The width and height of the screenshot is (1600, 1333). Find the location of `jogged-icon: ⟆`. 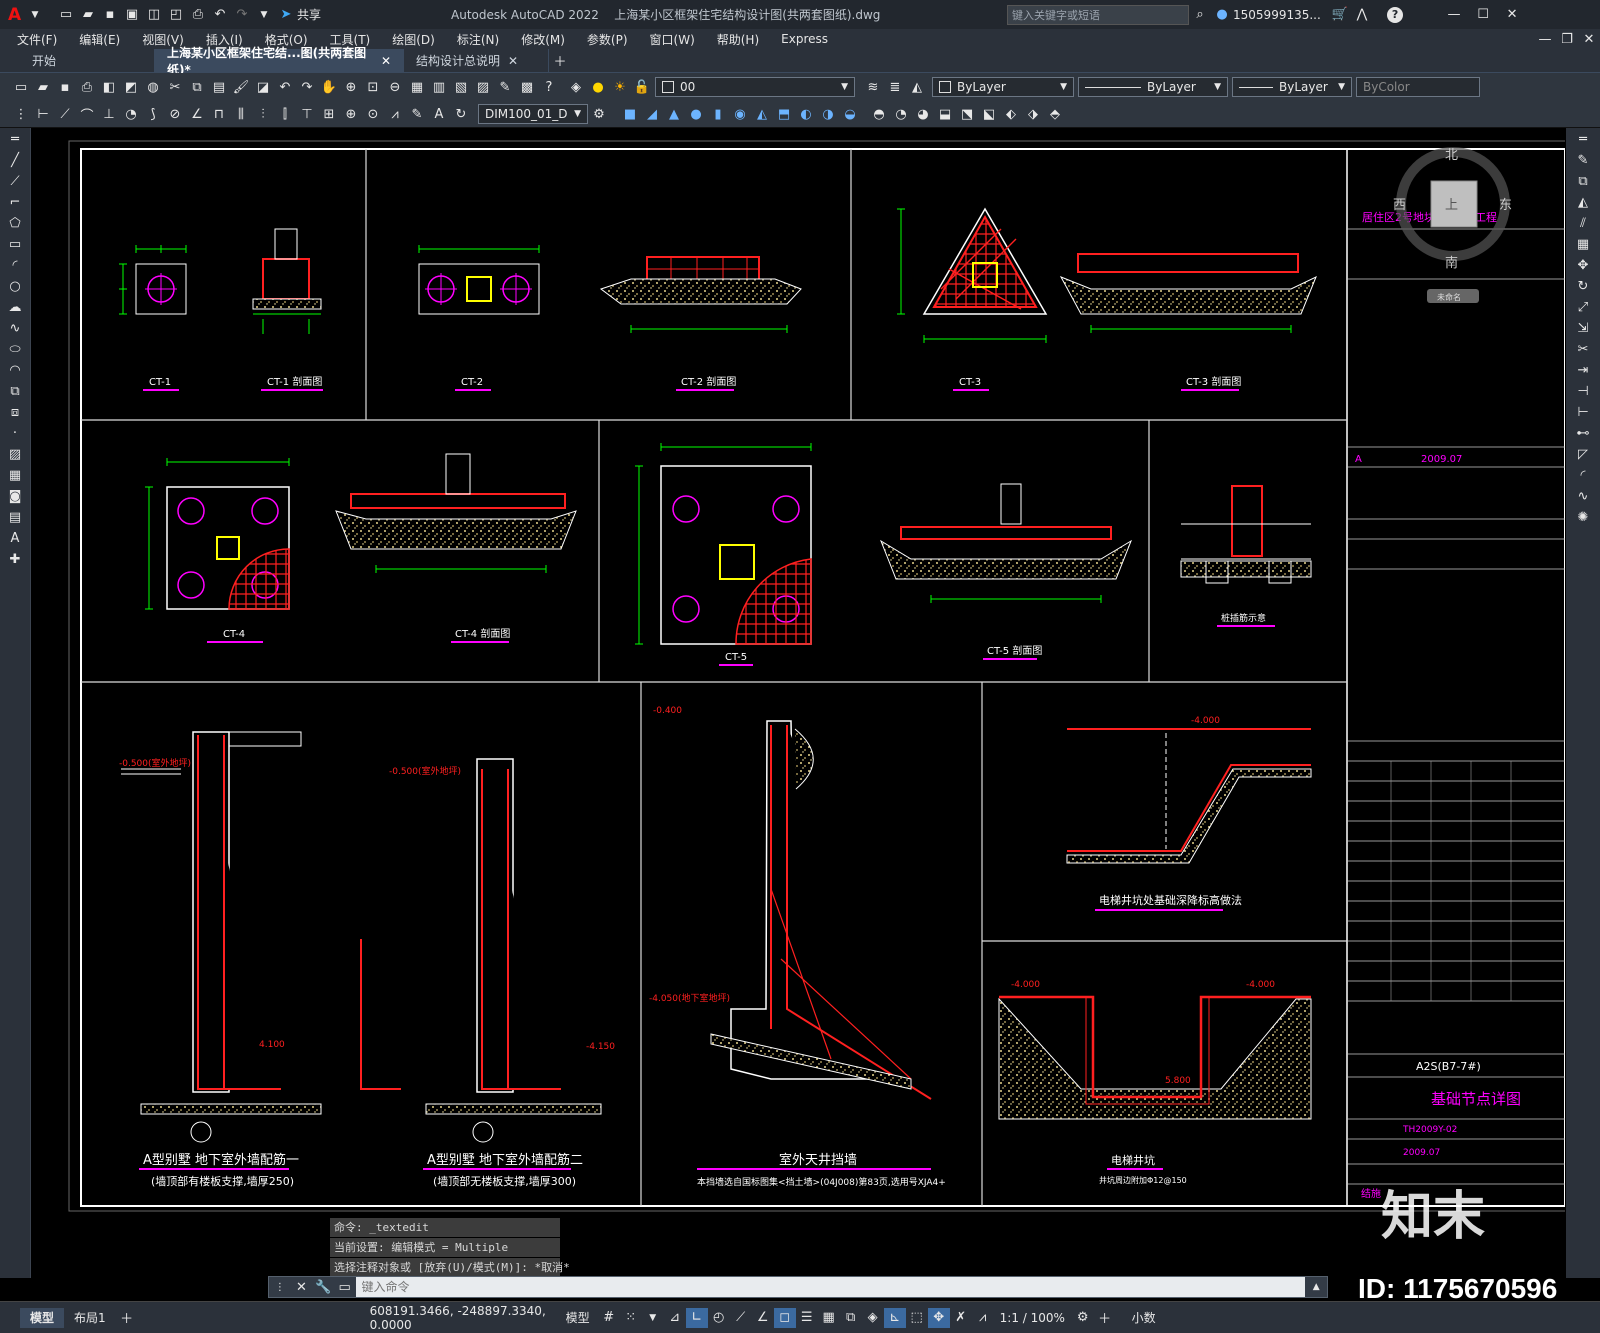

jogged-icon: ⟆ is located at coordinates (153, 114).